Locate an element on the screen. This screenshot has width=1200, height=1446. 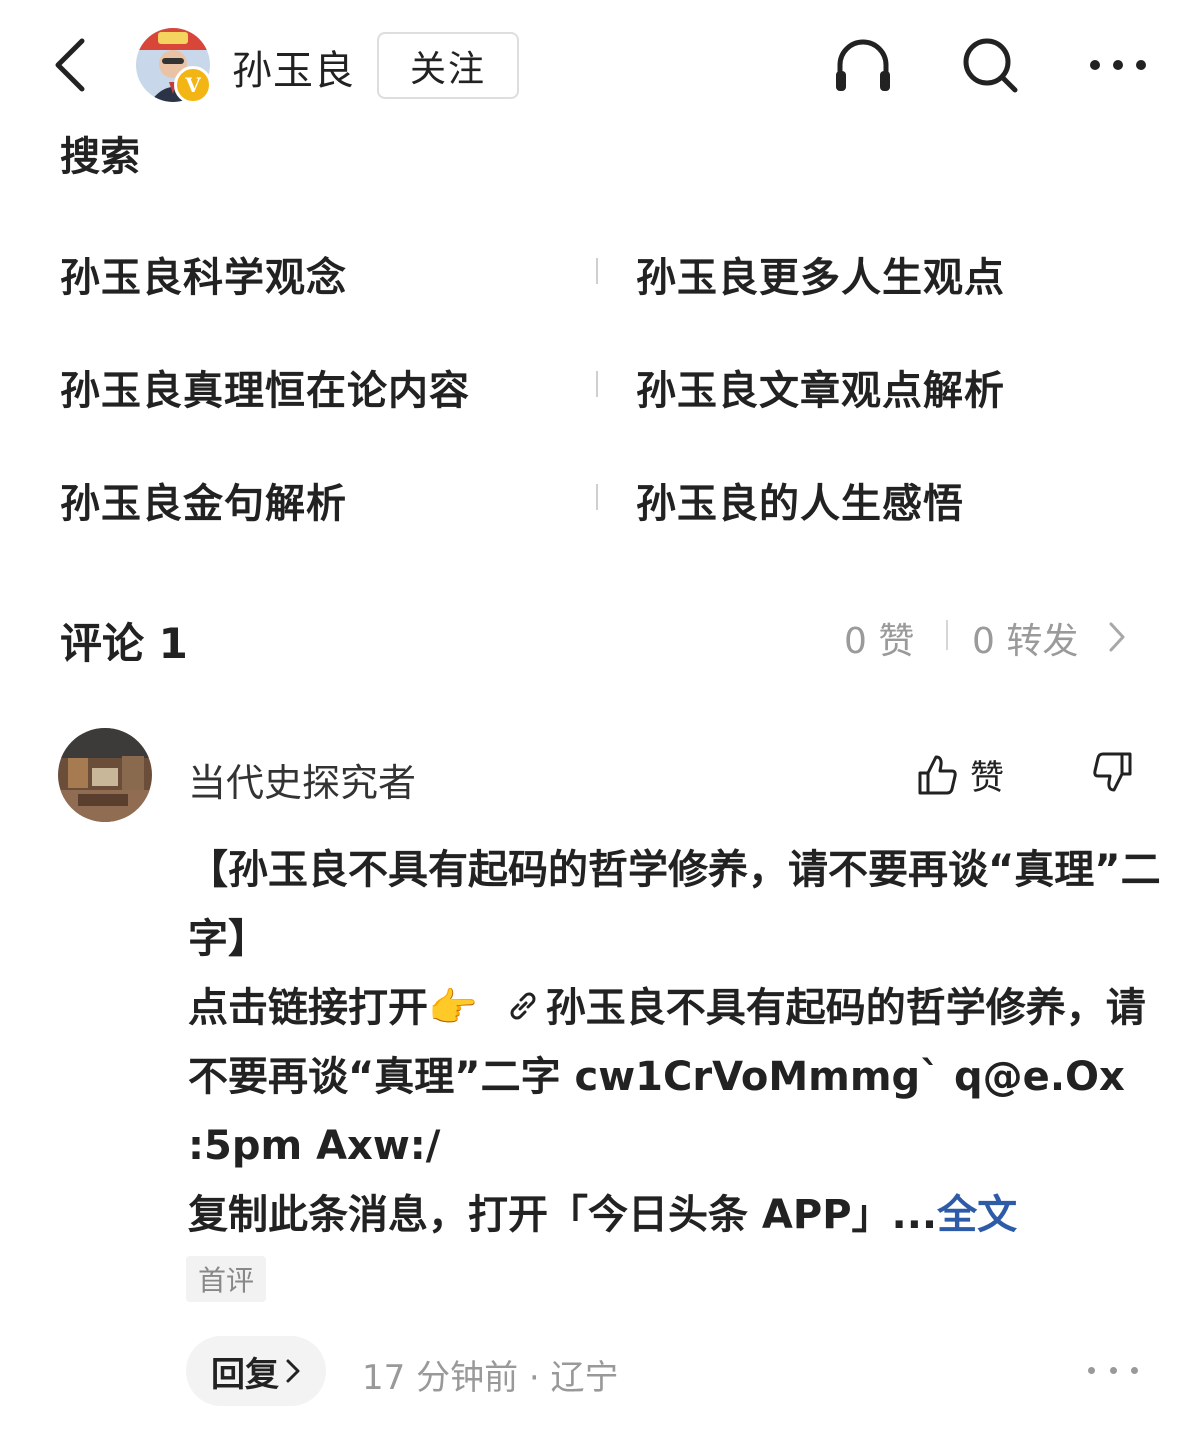
pointing-hand-emoji: 👉 is located at coordinates (453, 1008).